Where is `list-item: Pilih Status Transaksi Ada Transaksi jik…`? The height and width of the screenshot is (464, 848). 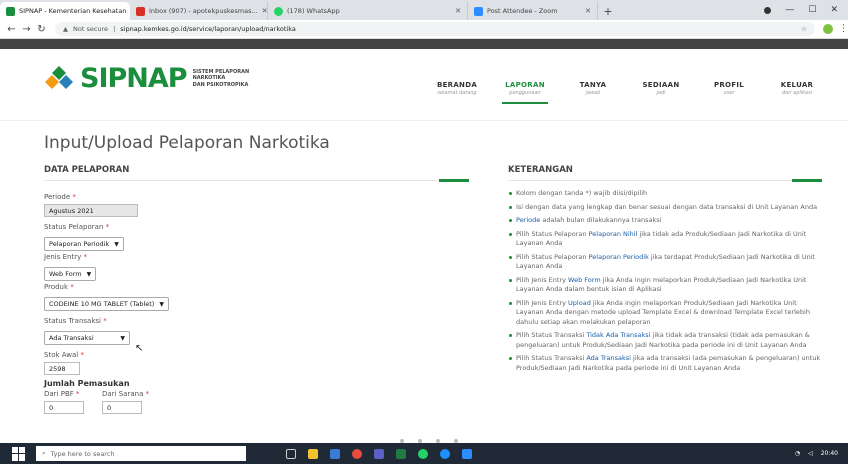
list-item: Pilih Status Transaksi Ada Transaksi jik… is located at coordinates (665, 363).